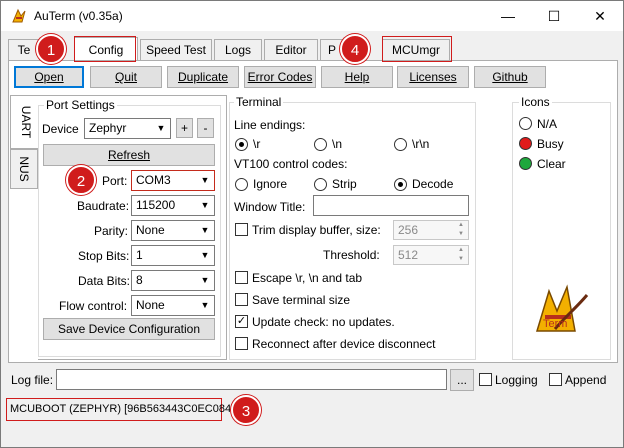  What do you see at coordinates (400, 144) in the screenshot?
I see `line-ending-crlf-radio` at bounding box center [400, 144].